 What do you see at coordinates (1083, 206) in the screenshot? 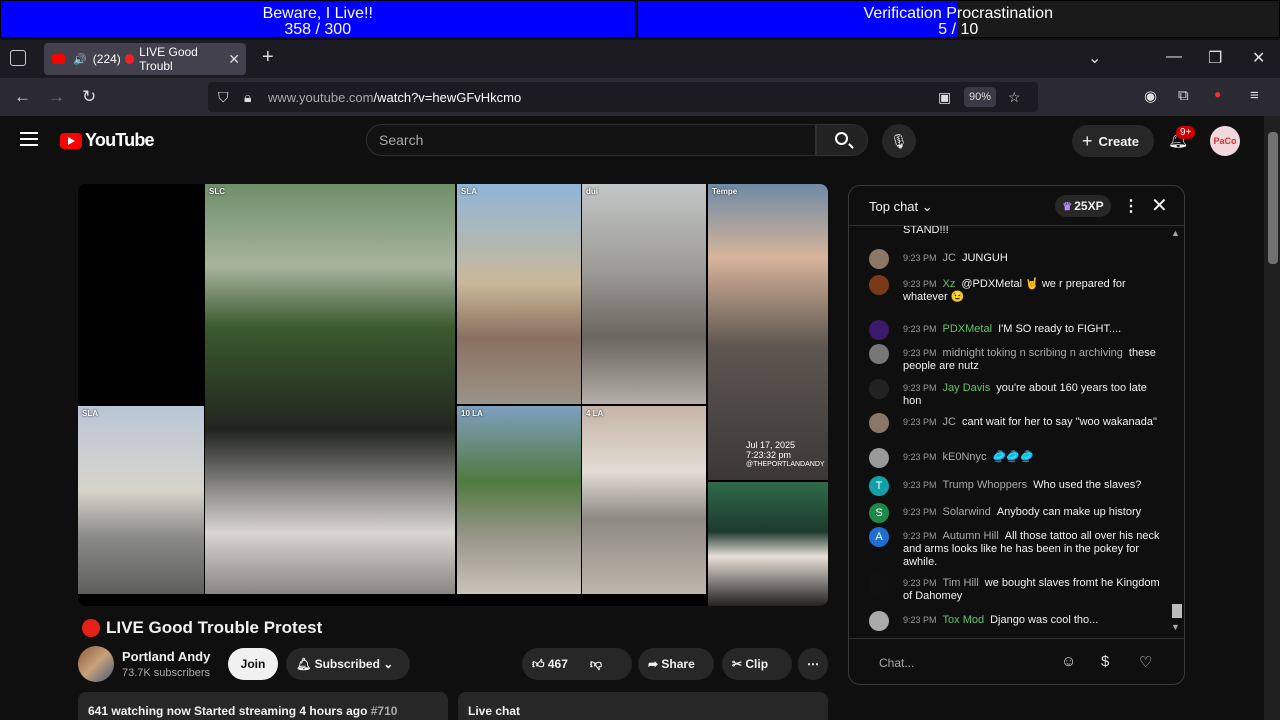
I see `xp-badge: ♛ 25XP` at bounding box center [1083, 206].